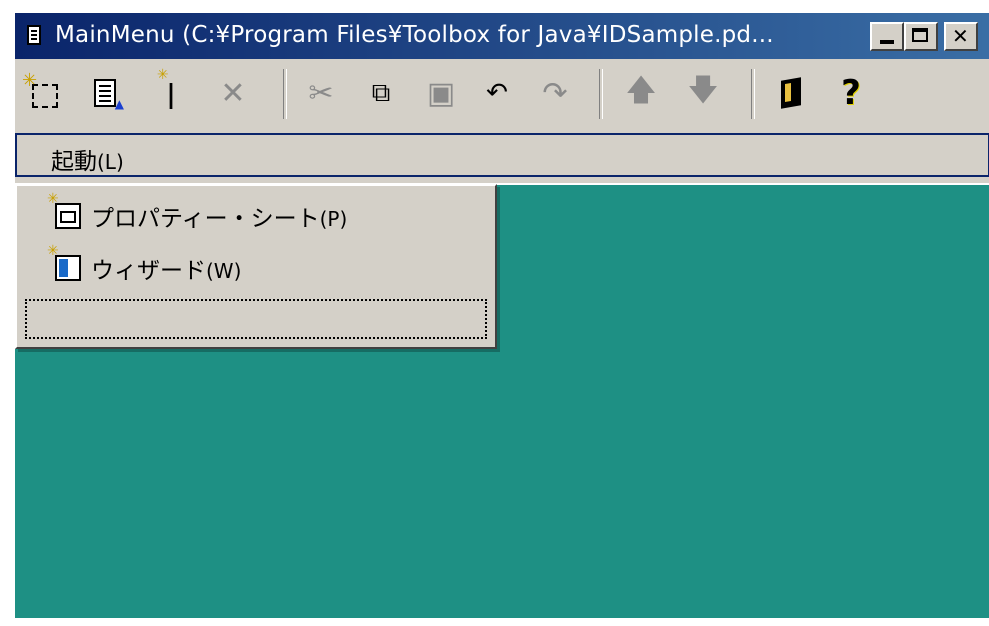 Image resolution: width=989 pixels, height=626 pixels. Describe the element at coordinates (64, 210) in the screenshot. I see `property-sheet-icon` at that location.